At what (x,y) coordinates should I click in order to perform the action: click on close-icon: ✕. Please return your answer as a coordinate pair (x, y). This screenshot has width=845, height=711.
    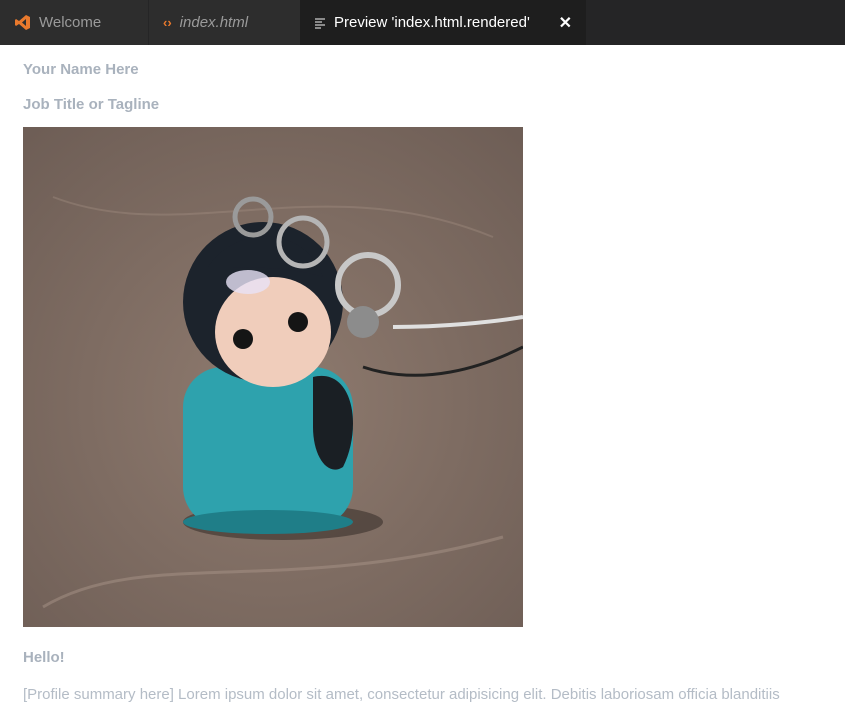
    Looking at the image, I should click on (565, 23).